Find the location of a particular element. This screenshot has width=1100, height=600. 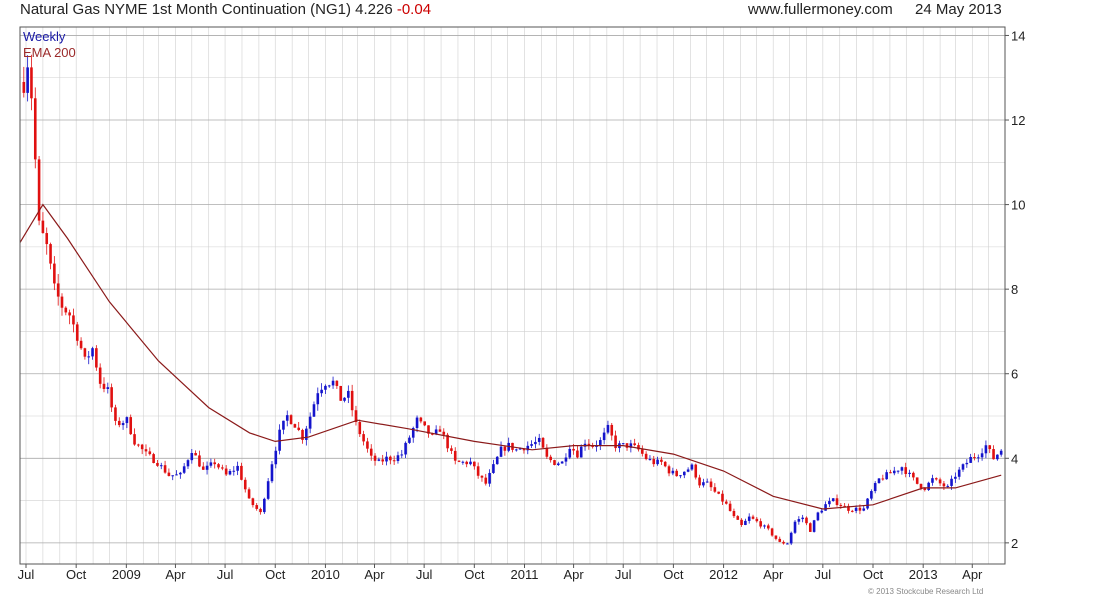

x-tick-label: Jul is located at coordinates (424, 574).